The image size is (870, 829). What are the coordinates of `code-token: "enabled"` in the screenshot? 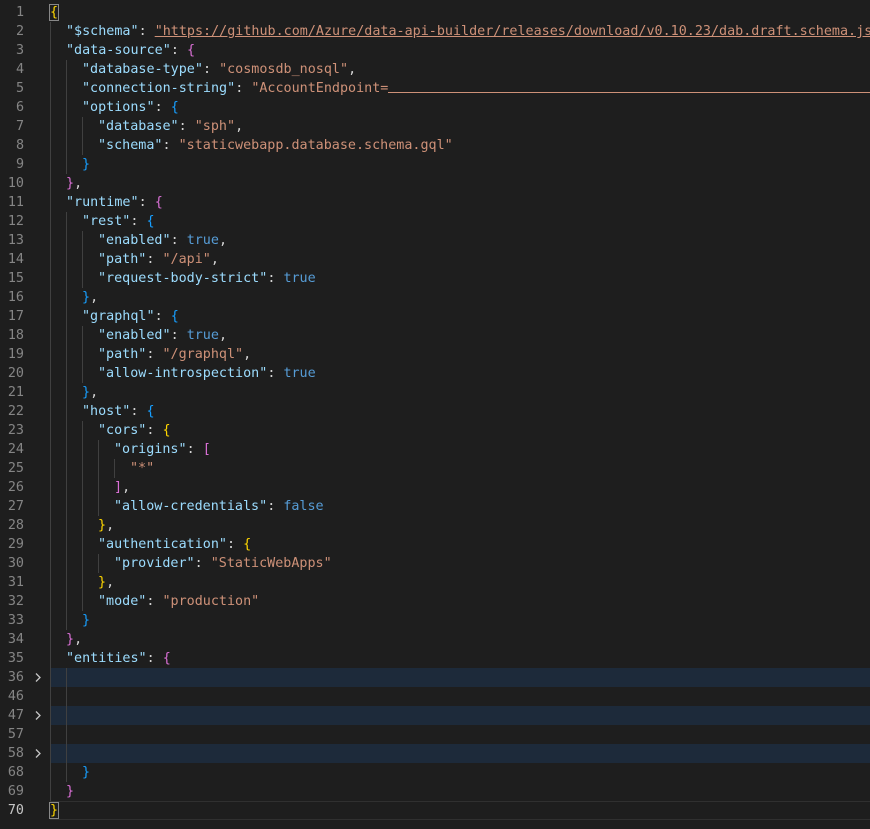 It's located at (134, 240).